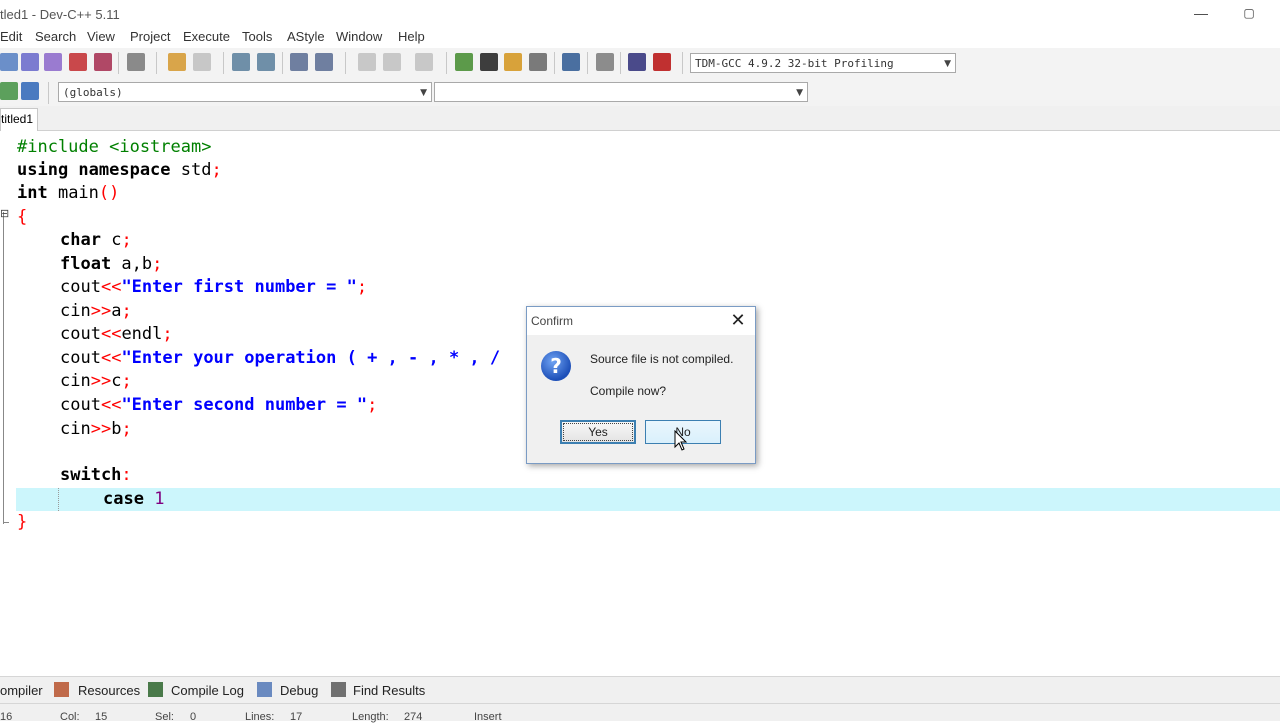  I want to click on code-line: float a,b;, so click(111, 264).